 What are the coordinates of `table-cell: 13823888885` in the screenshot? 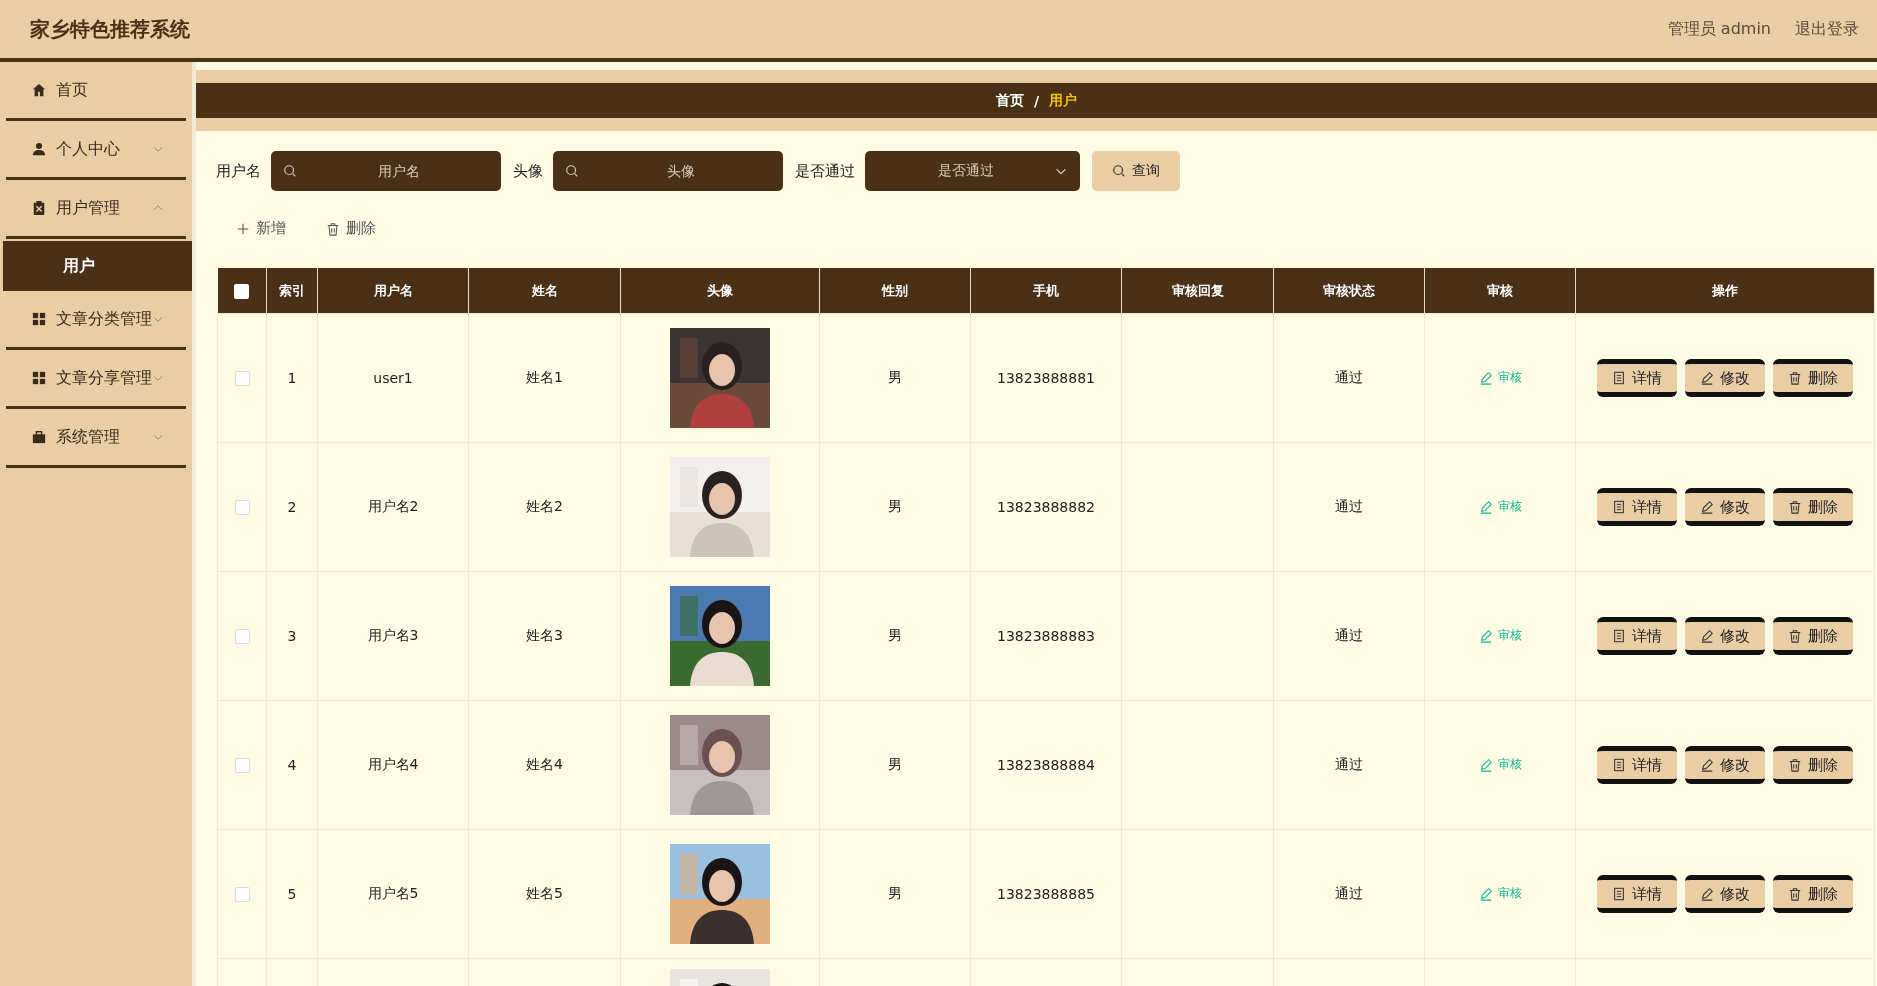 It's located at (1046, 894).